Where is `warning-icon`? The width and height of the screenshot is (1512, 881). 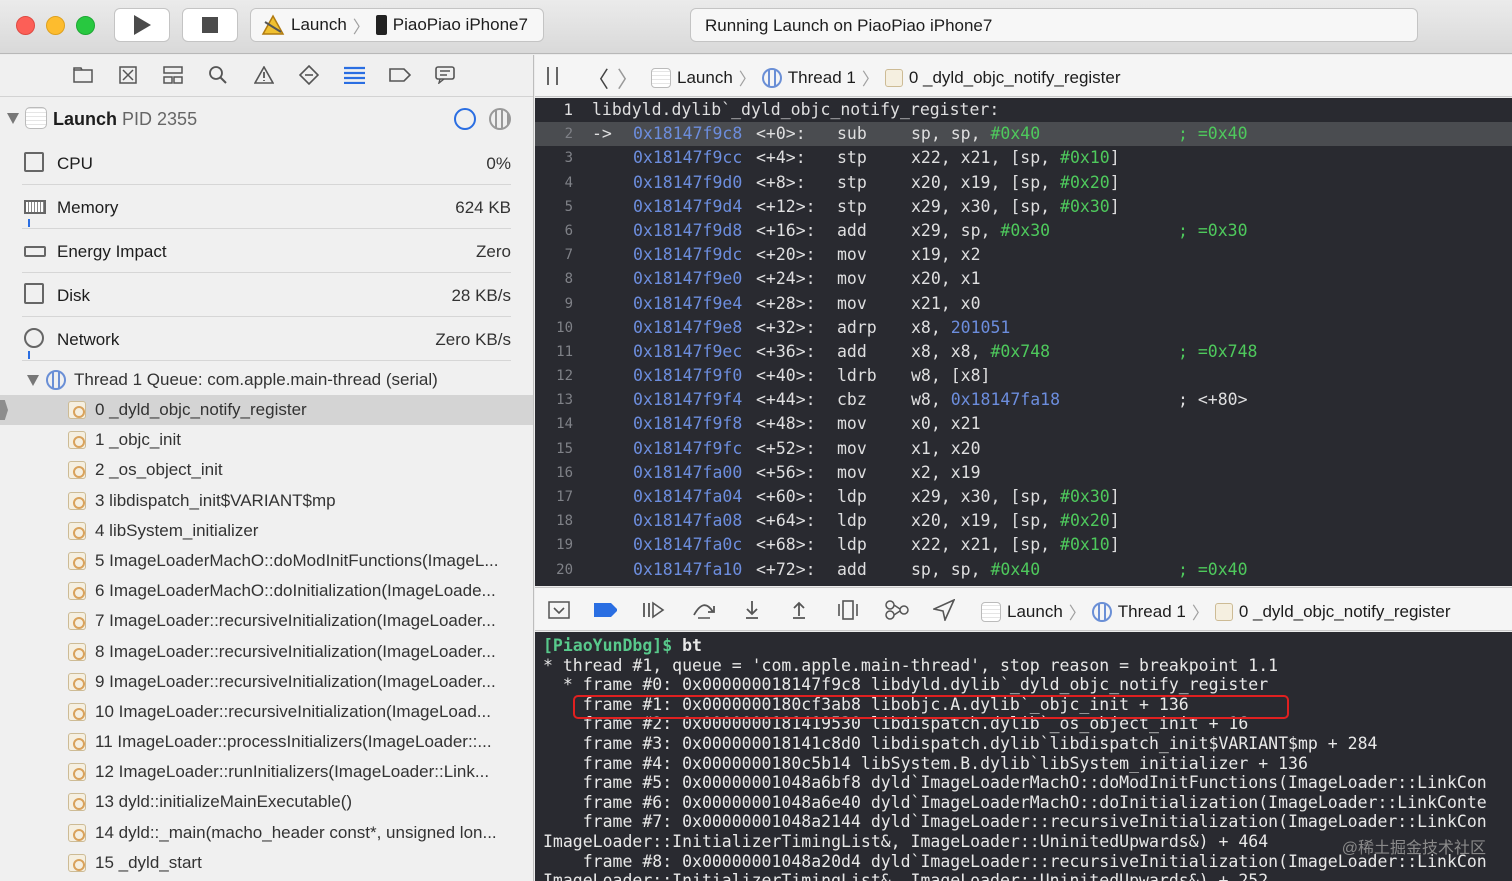 warning-icon is located at coordinates (264, 75).